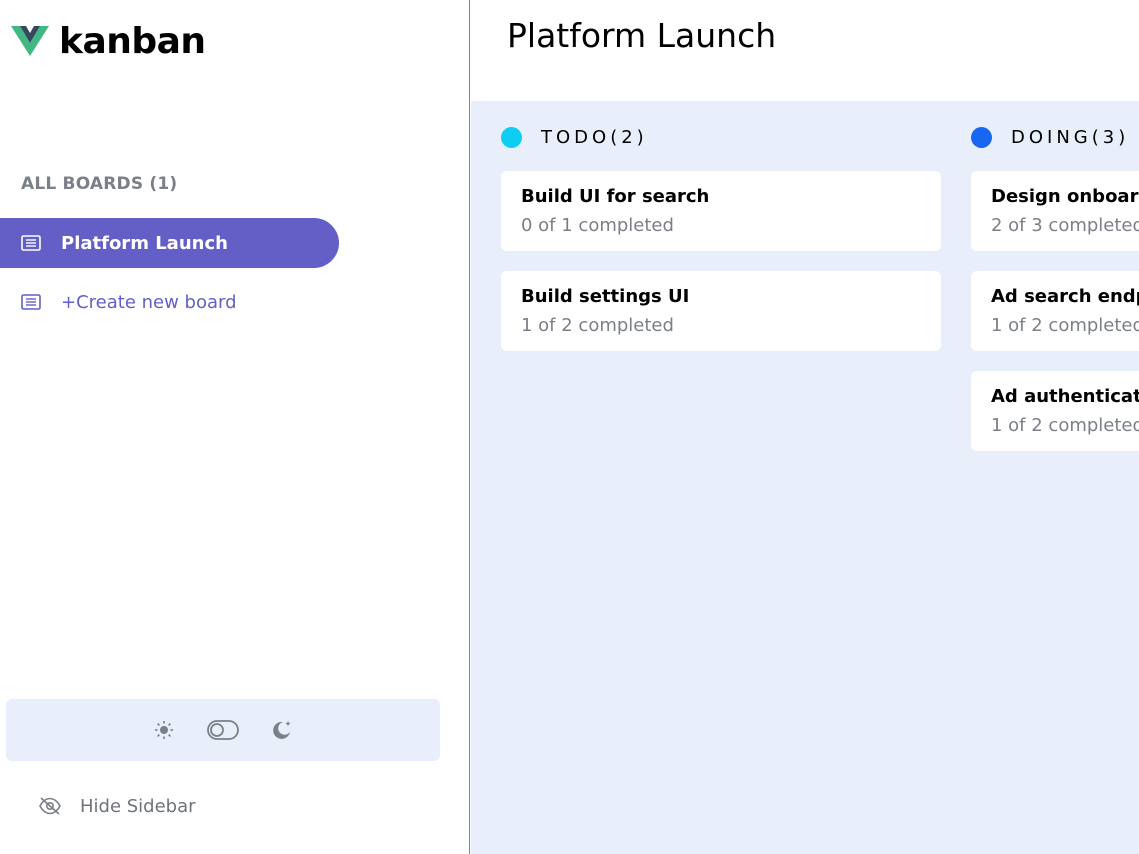 The width and height of the screenshot is (1139, 854). Describe the element at coordinates (1065, 225) in the screenshot. I see `task-subtasks: 2 of 3 completed` at that location.